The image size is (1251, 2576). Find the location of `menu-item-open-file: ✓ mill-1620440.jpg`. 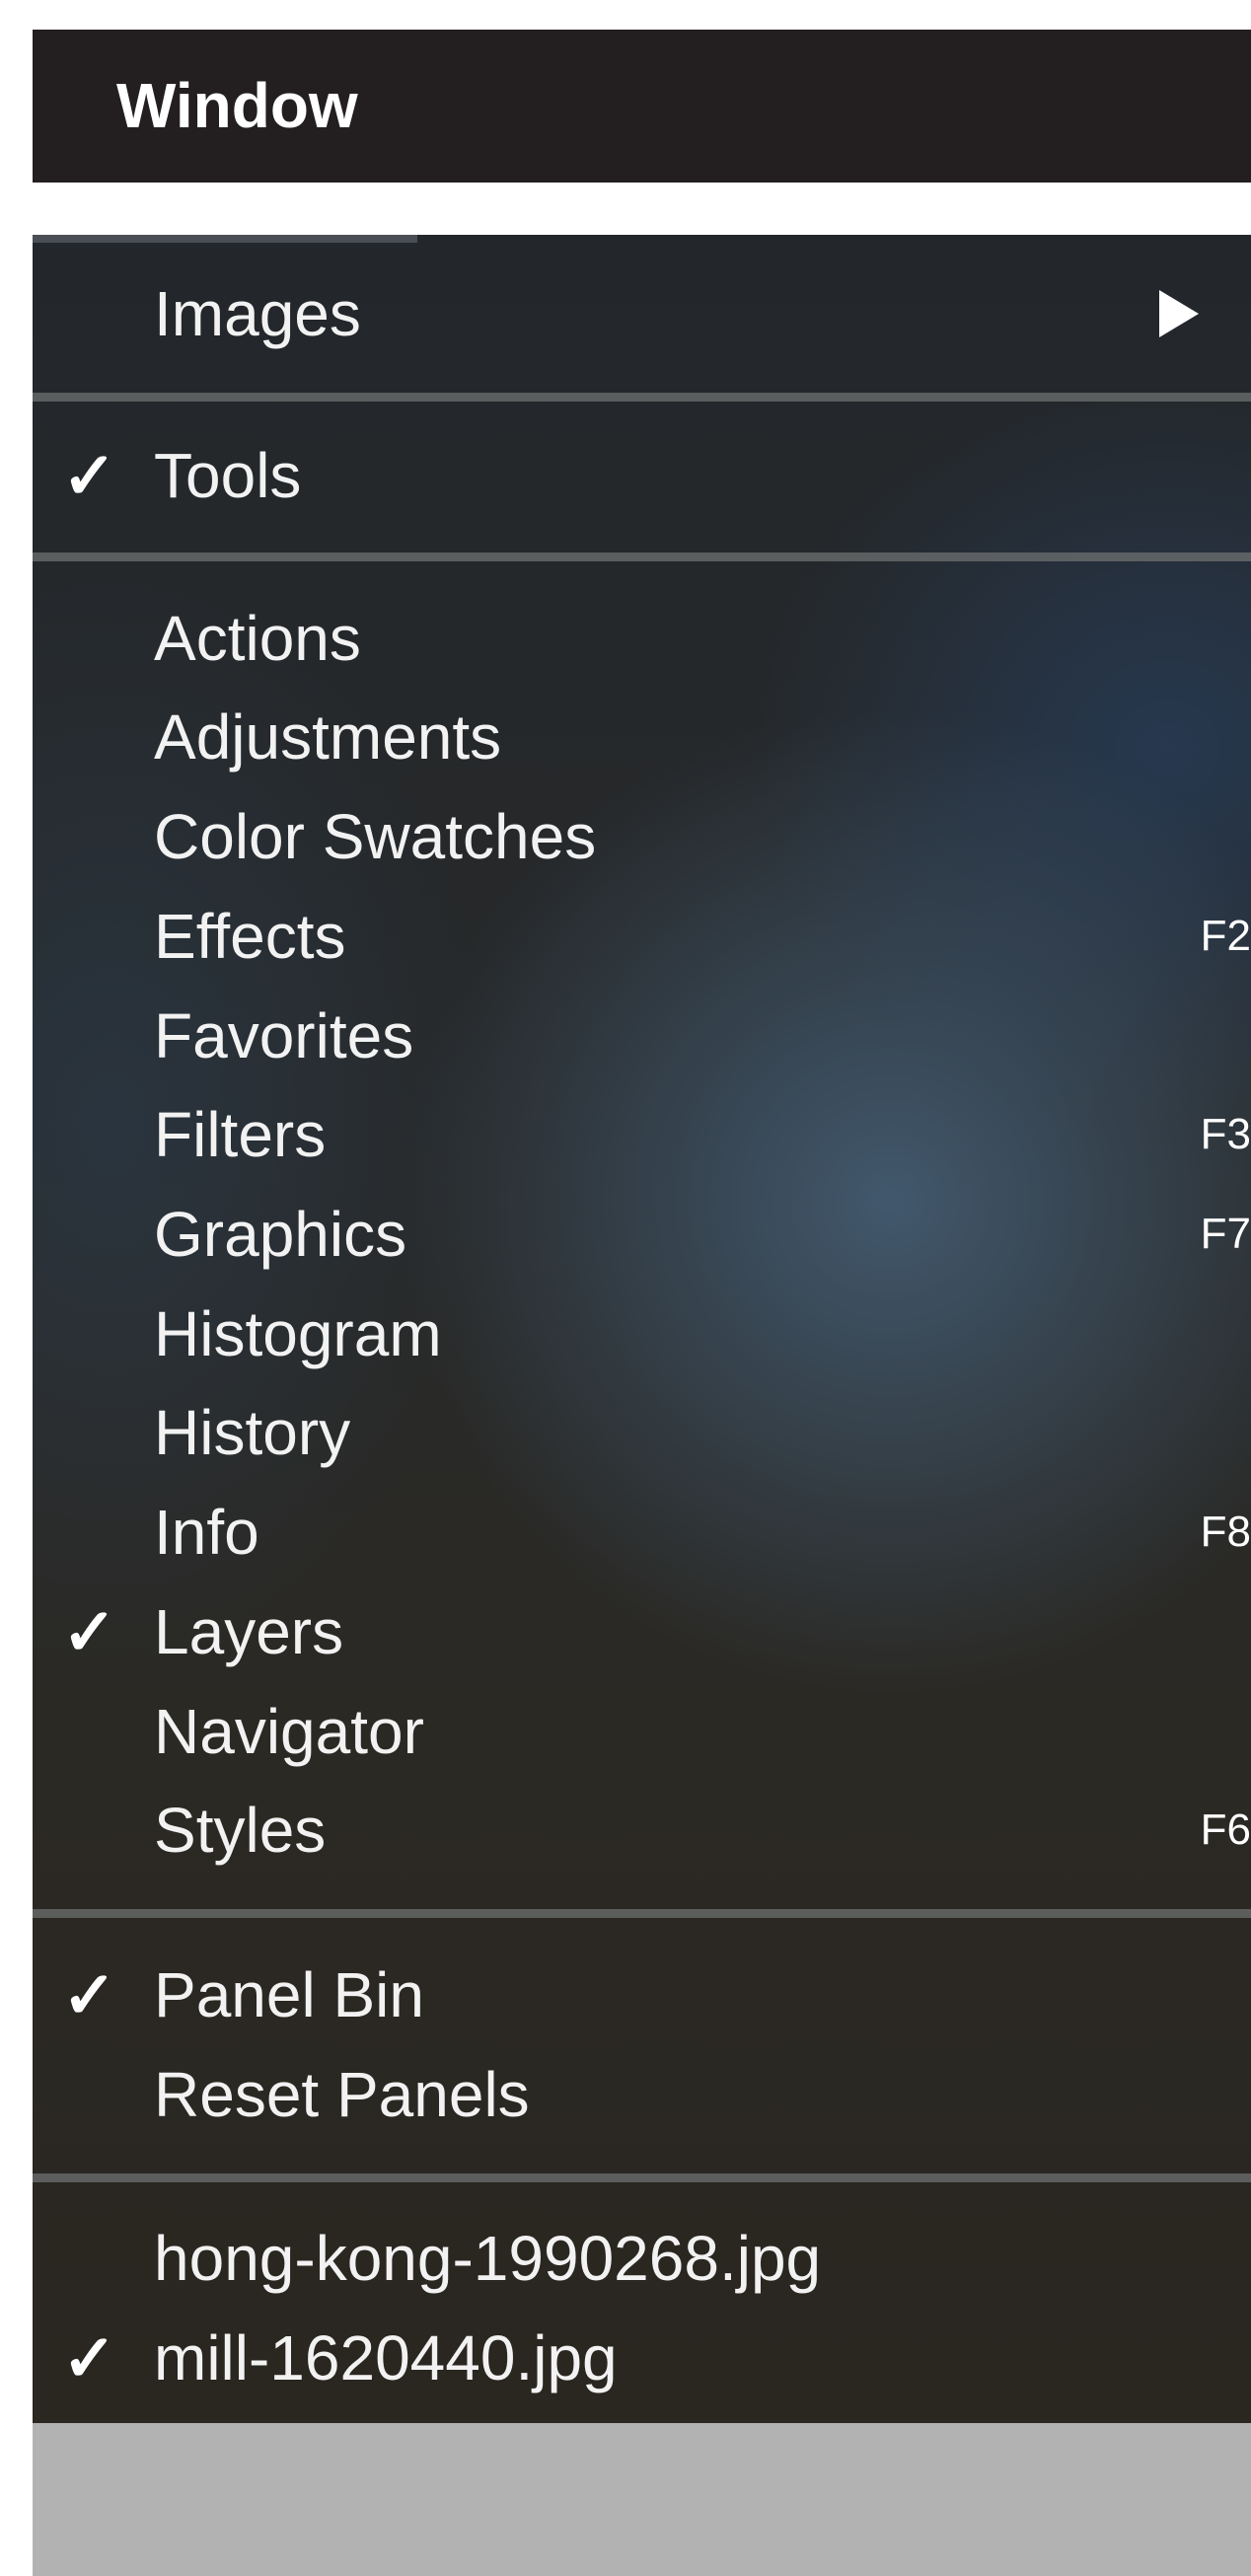

menu-item-open-file: ✓ mill-1620440.jpg is located at coordinates (642, 2358).